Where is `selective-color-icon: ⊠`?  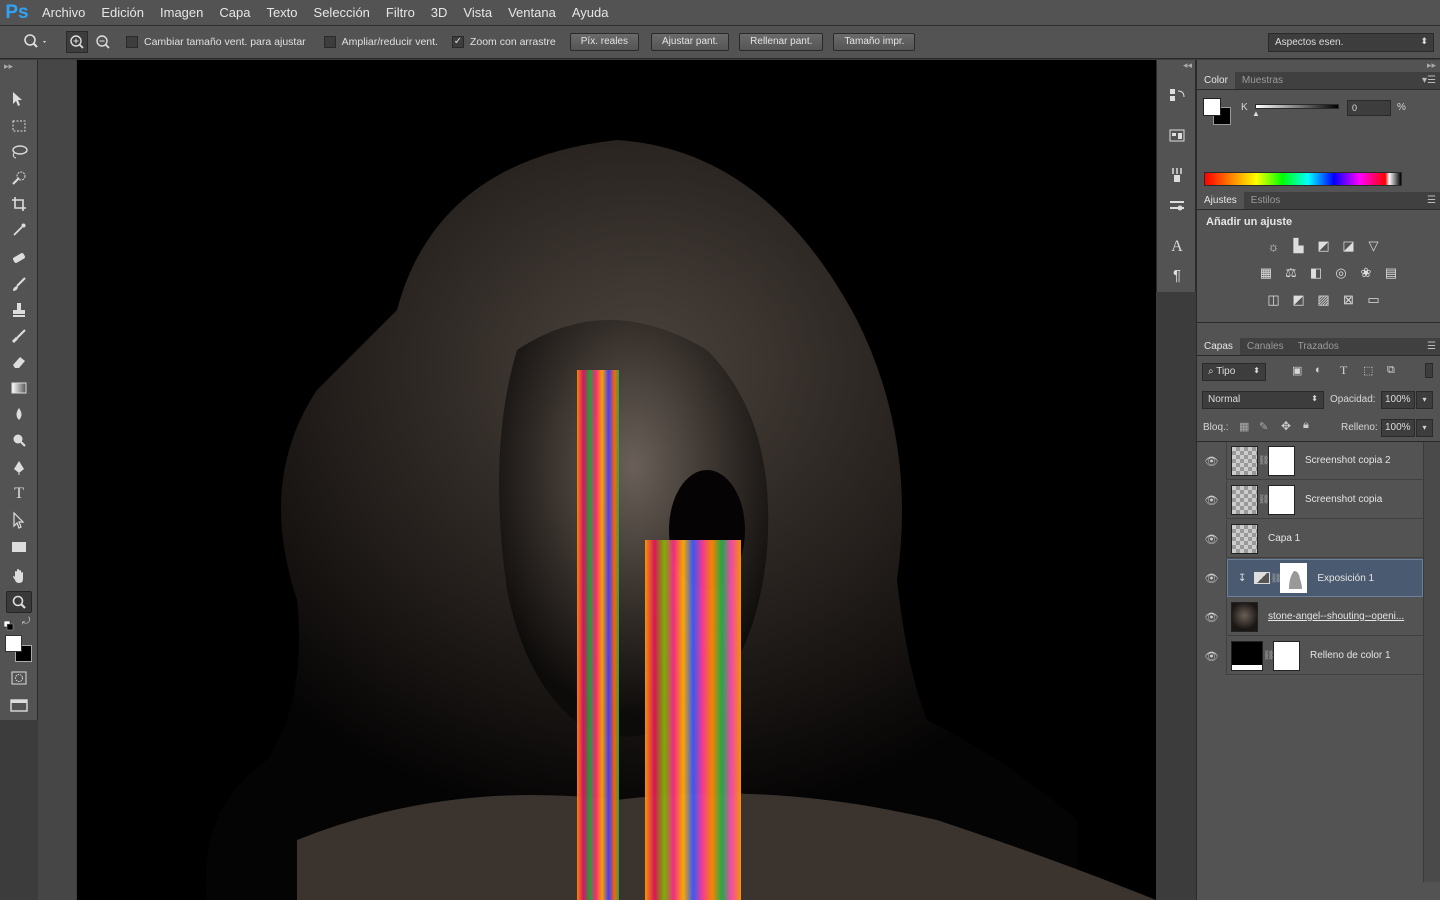 selective-color-icon: ⊠ is located at coordinates (1349, 300).